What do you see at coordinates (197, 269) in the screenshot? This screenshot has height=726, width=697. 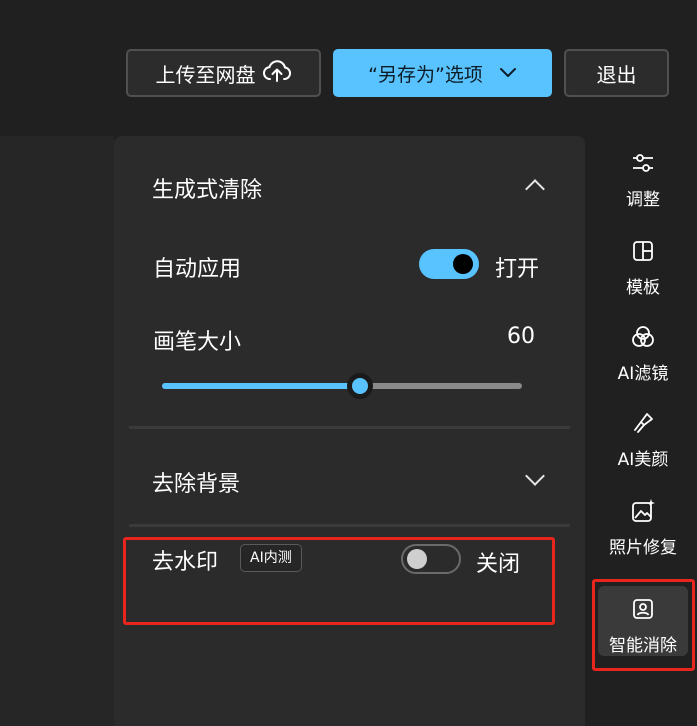 I see `auto-apply-label: 自动应用` at bounding box center [197, 269].